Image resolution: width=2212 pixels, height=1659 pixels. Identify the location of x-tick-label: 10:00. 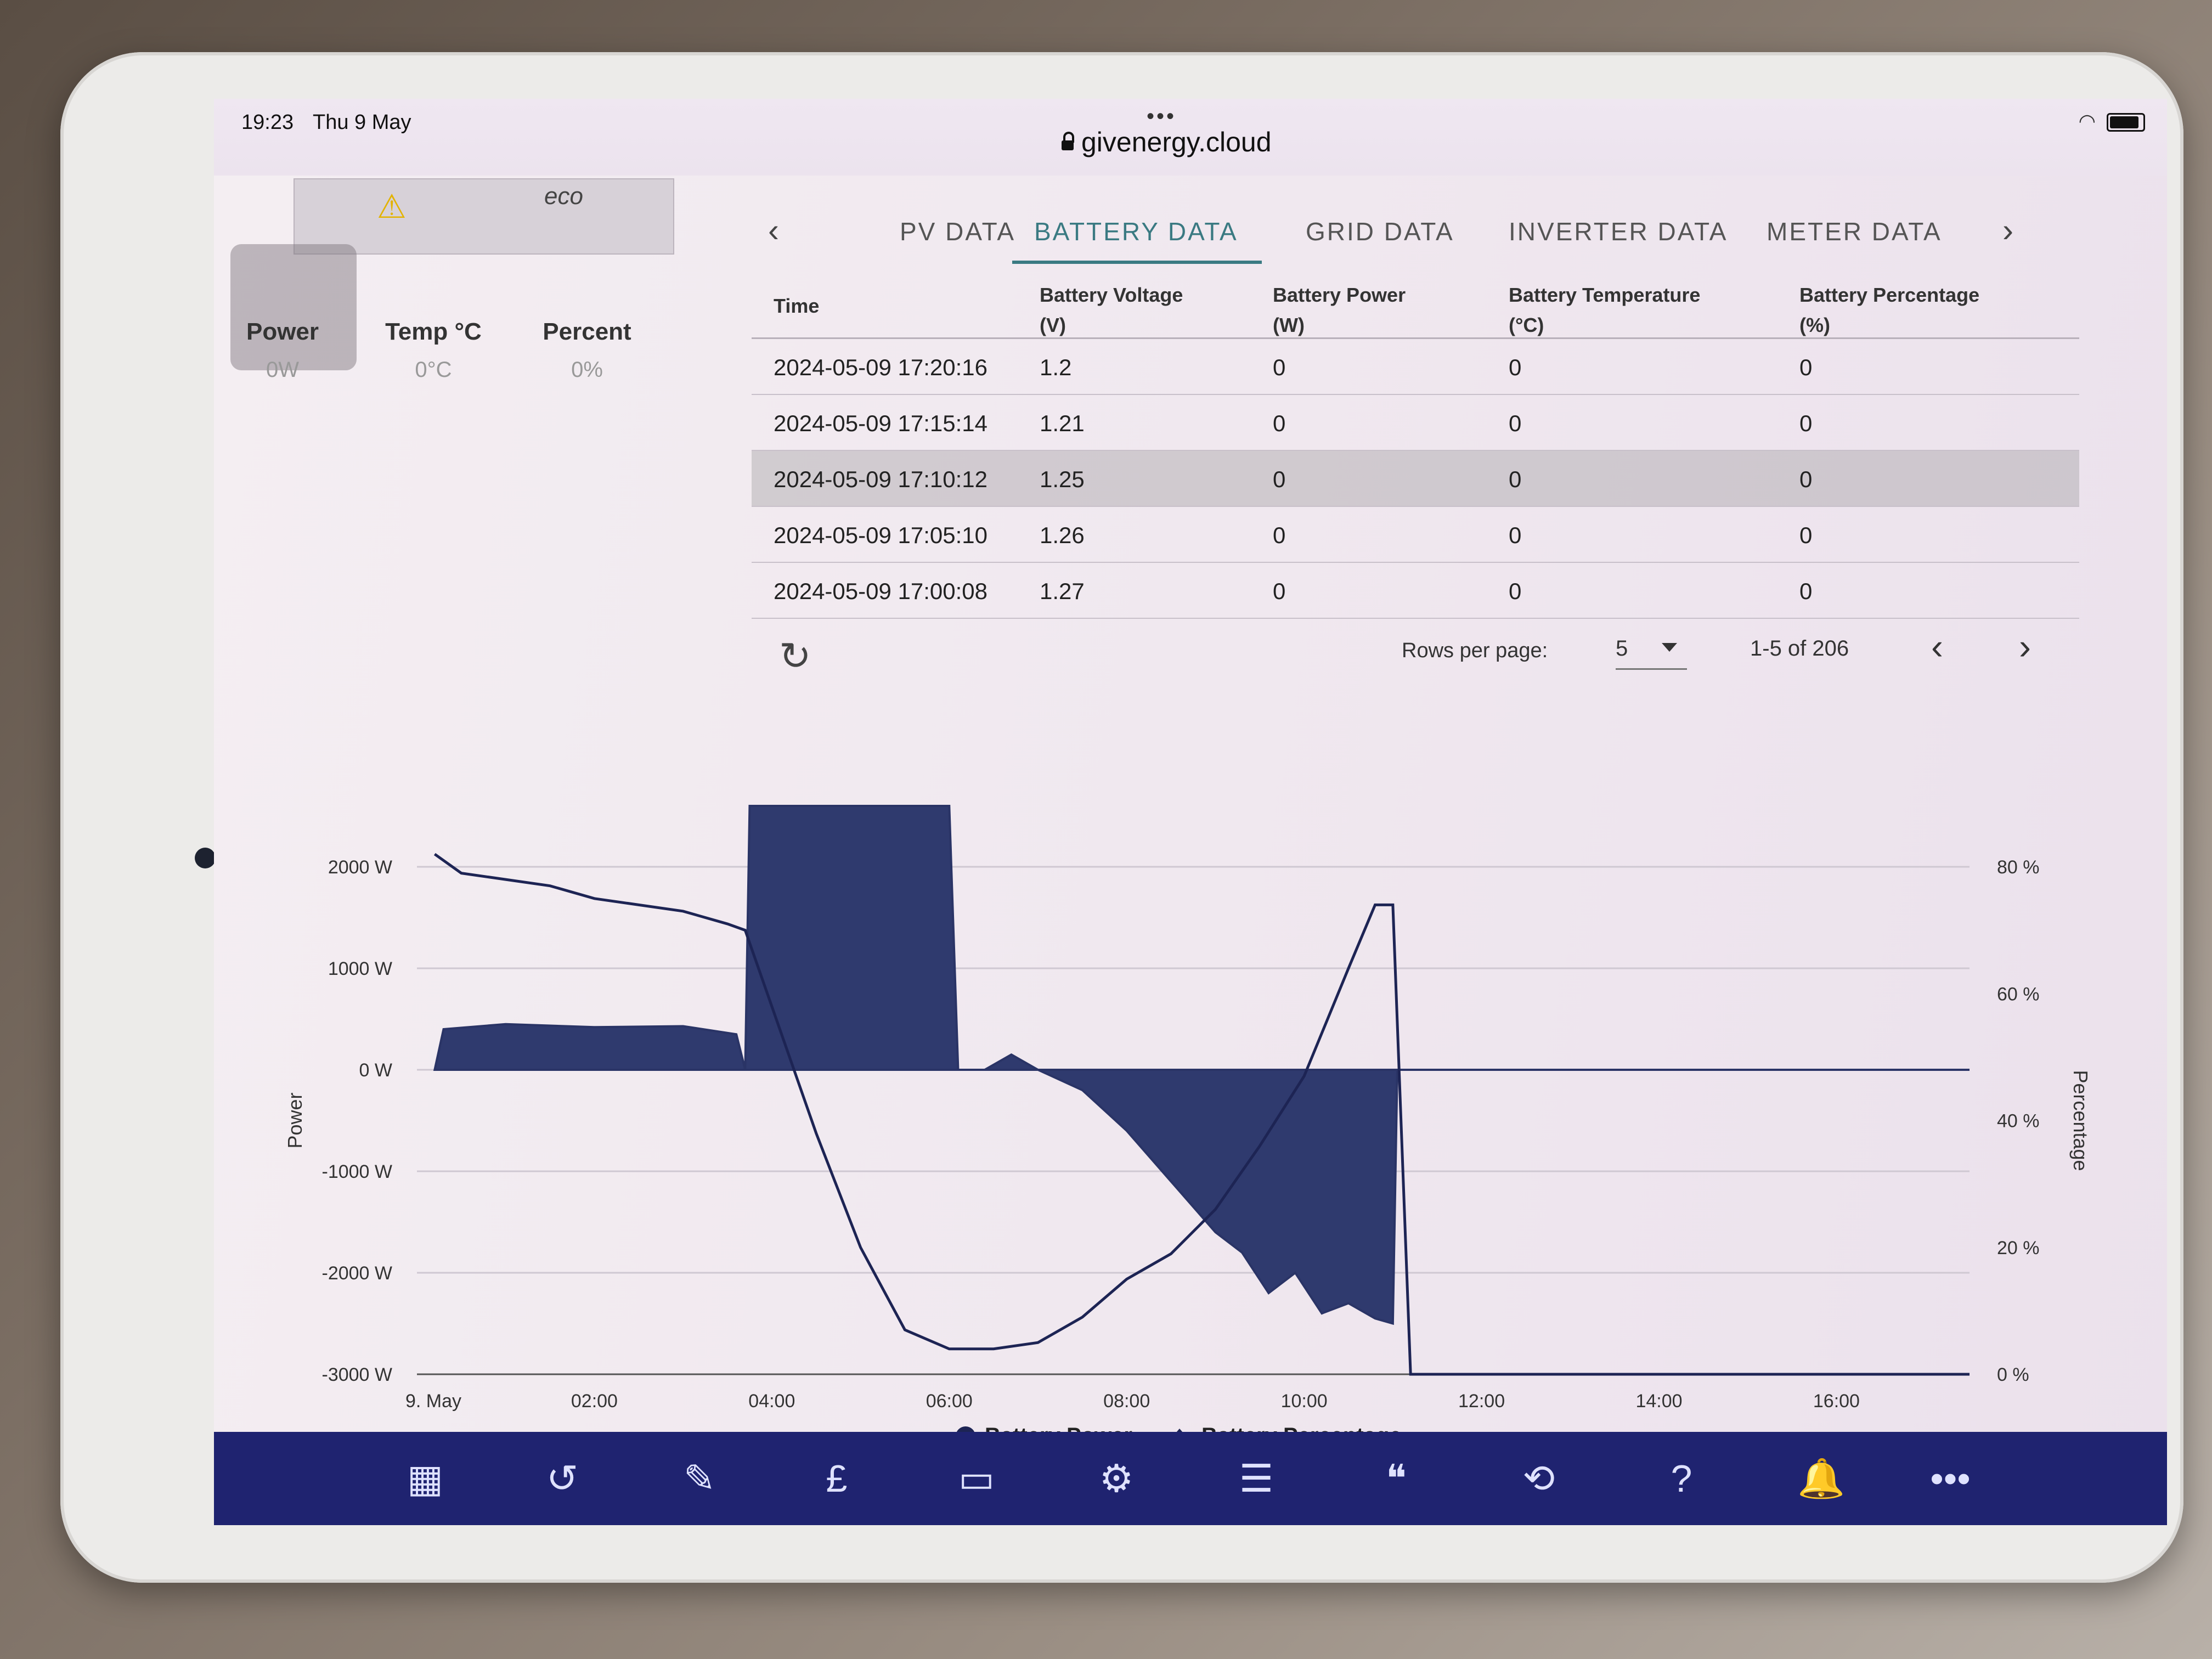
(1304, 1401).